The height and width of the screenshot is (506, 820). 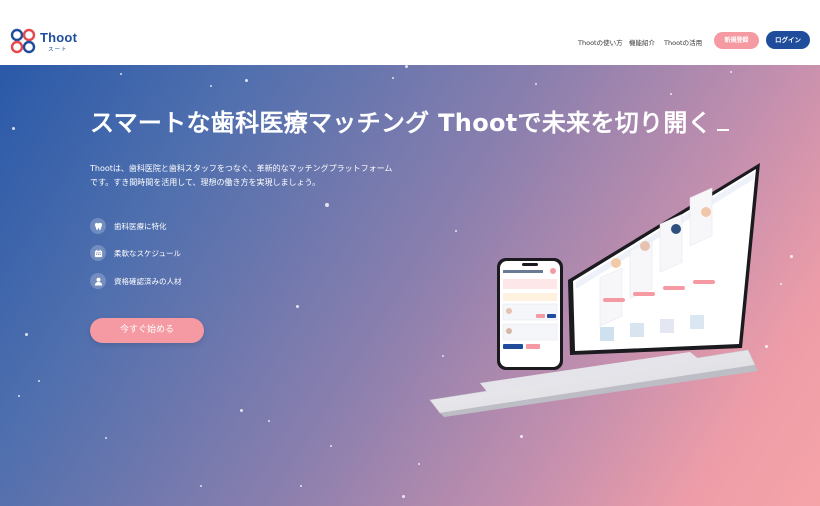 I want to click on login-button: ログイン, so click(x=788, y=40).